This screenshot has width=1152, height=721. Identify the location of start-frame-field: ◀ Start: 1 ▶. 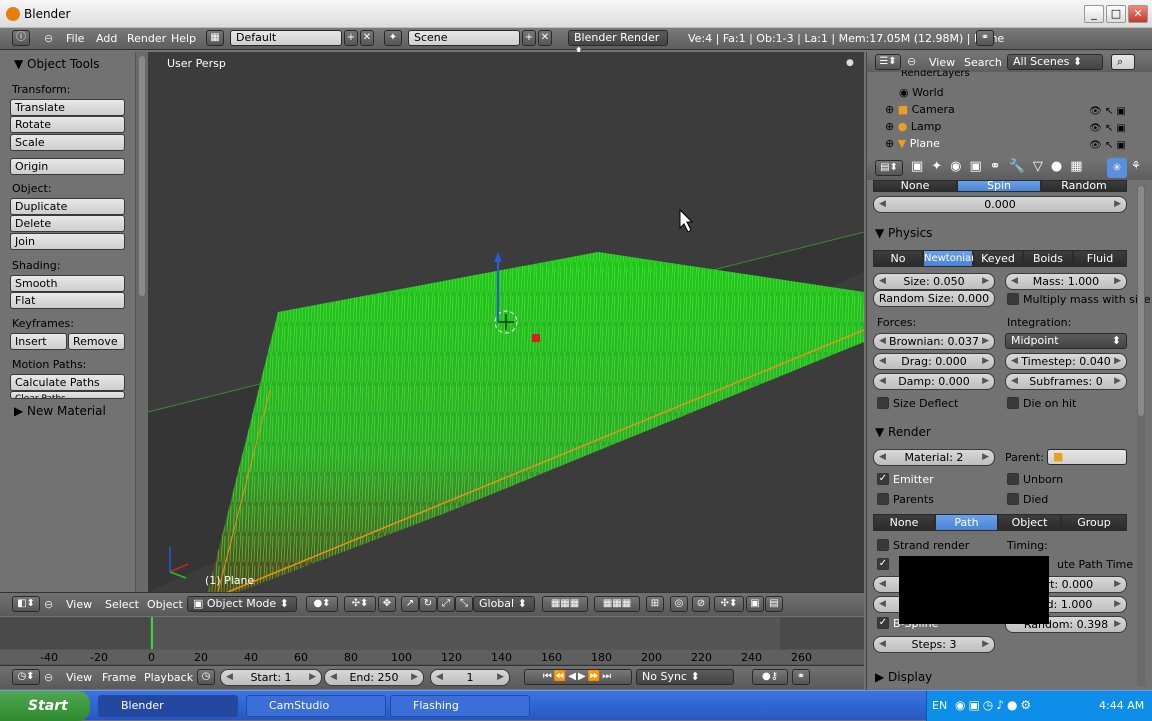
(271, 677).